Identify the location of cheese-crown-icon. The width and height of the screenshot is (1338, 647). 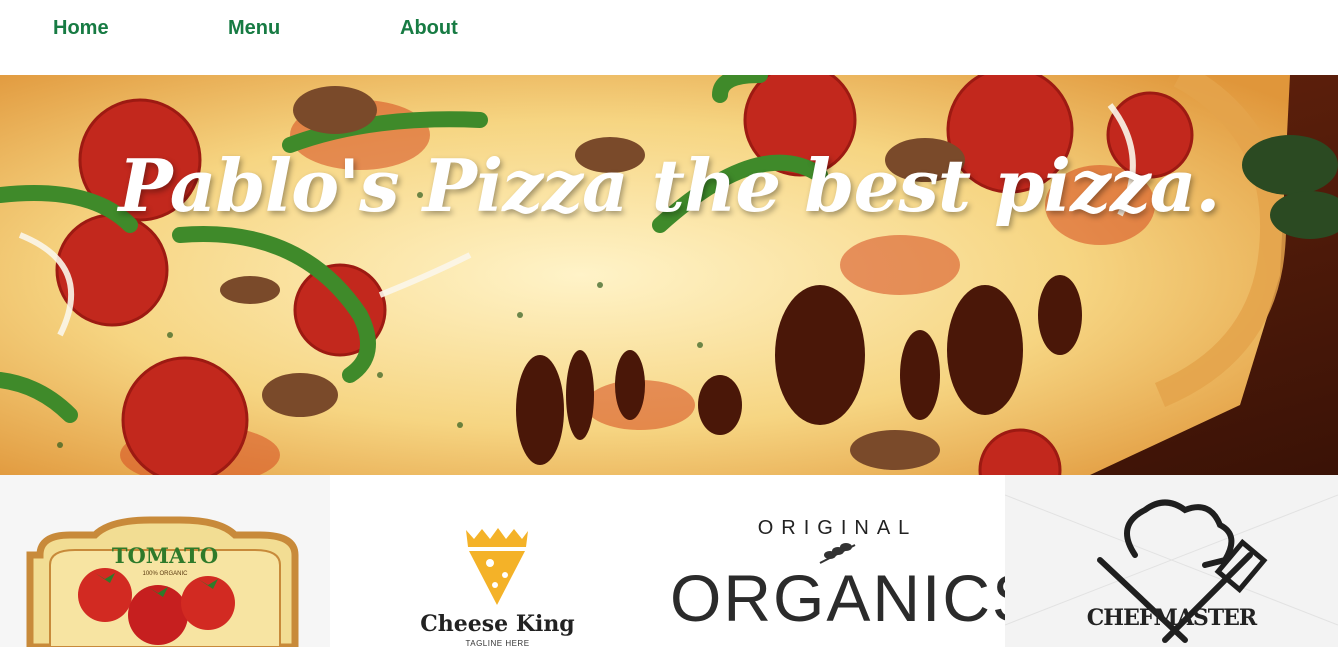
(497, 566).